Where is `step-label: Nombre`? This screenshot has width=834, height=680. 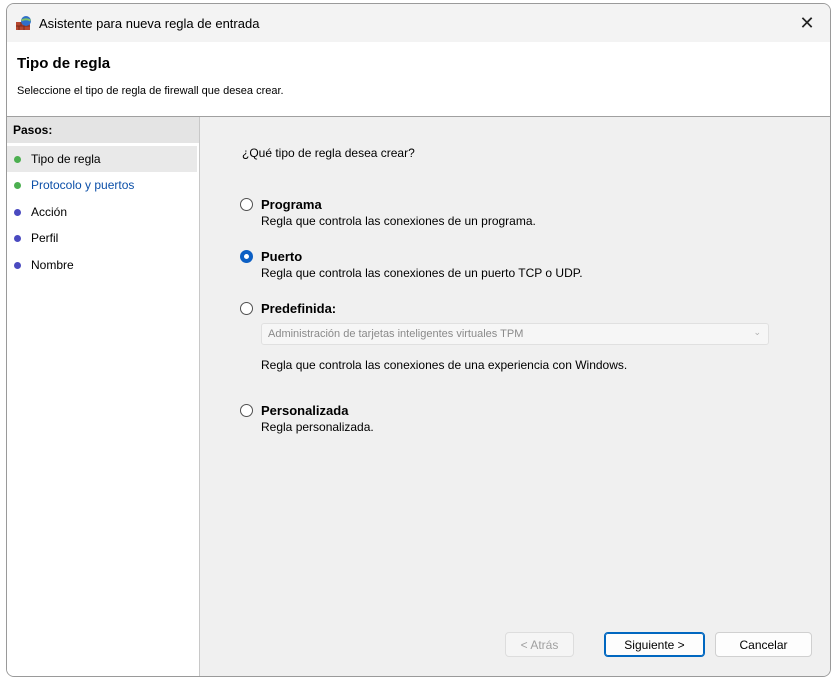 step-label: Nombre is located at coordinates (52, 265).